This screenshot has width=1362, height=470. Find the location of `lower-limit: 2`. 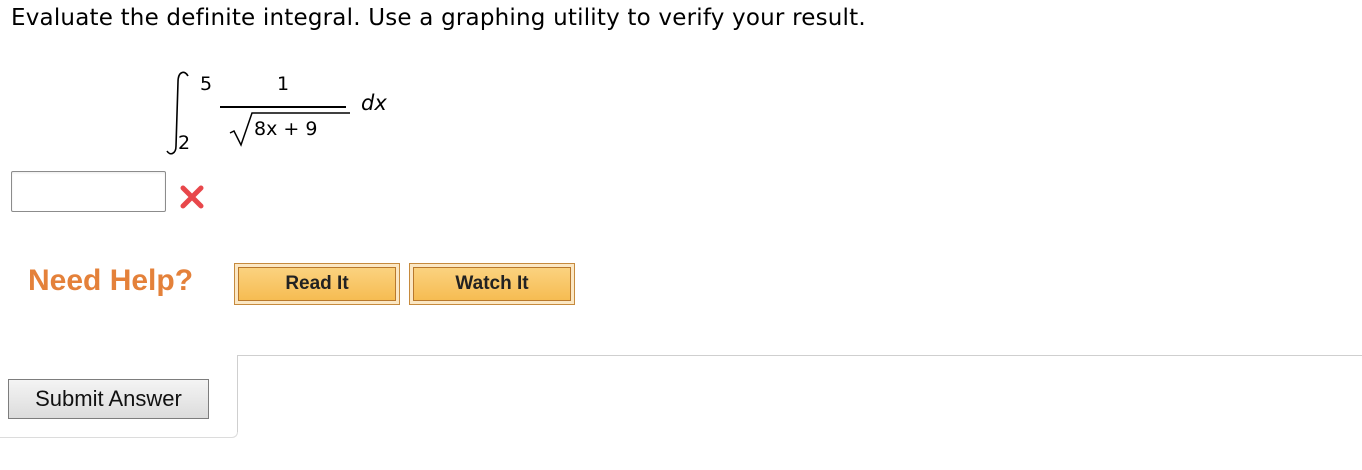

lower-limit: 2 is located at coordinates (184, 143).